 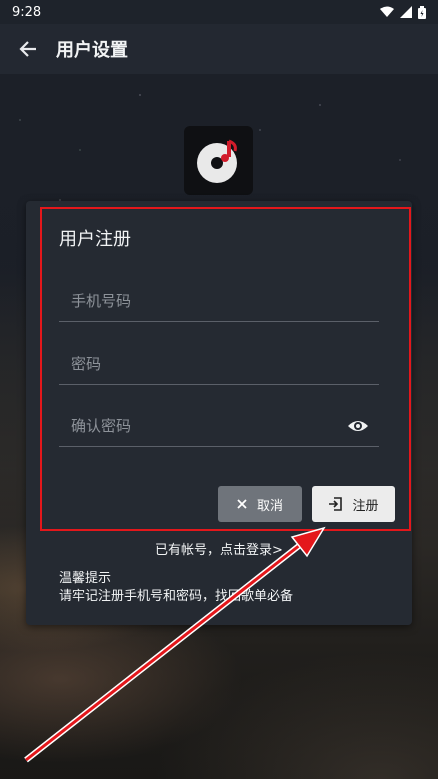 I want to click on register-label: 注册, so click(x=365, y=506).